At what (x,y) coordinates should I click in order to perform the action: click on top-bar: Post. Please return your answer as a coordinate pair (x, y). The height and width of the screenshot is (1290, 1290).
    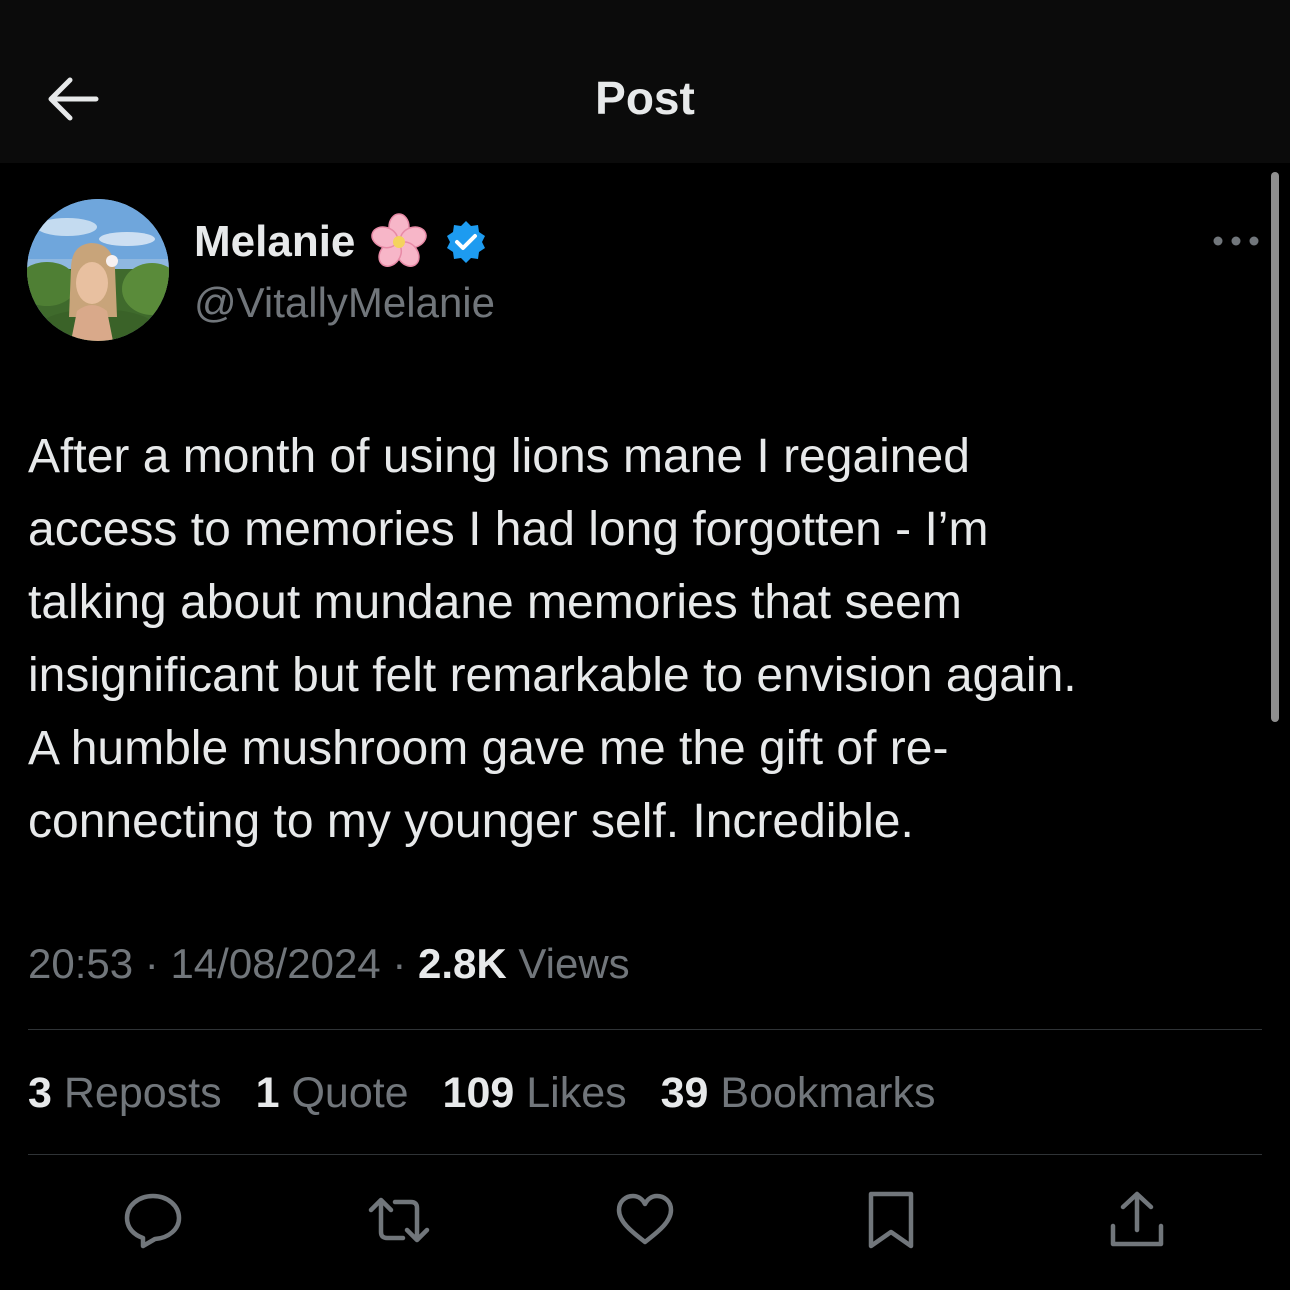
    Looking at the image, I should click on (645, 81).